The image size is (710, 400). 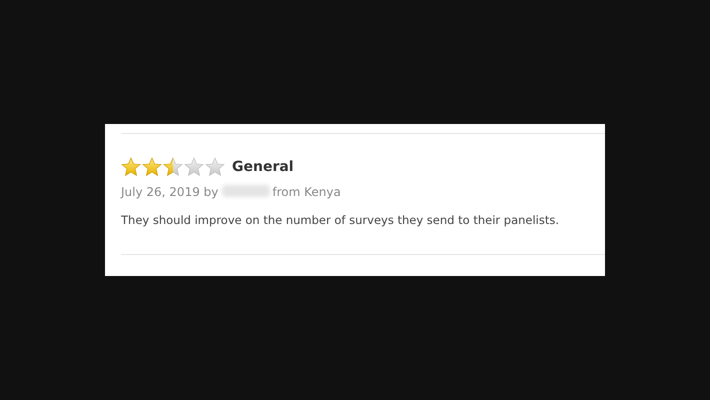 I want to click on reviewer-location: from Kenya, so click(x=306, y=192).